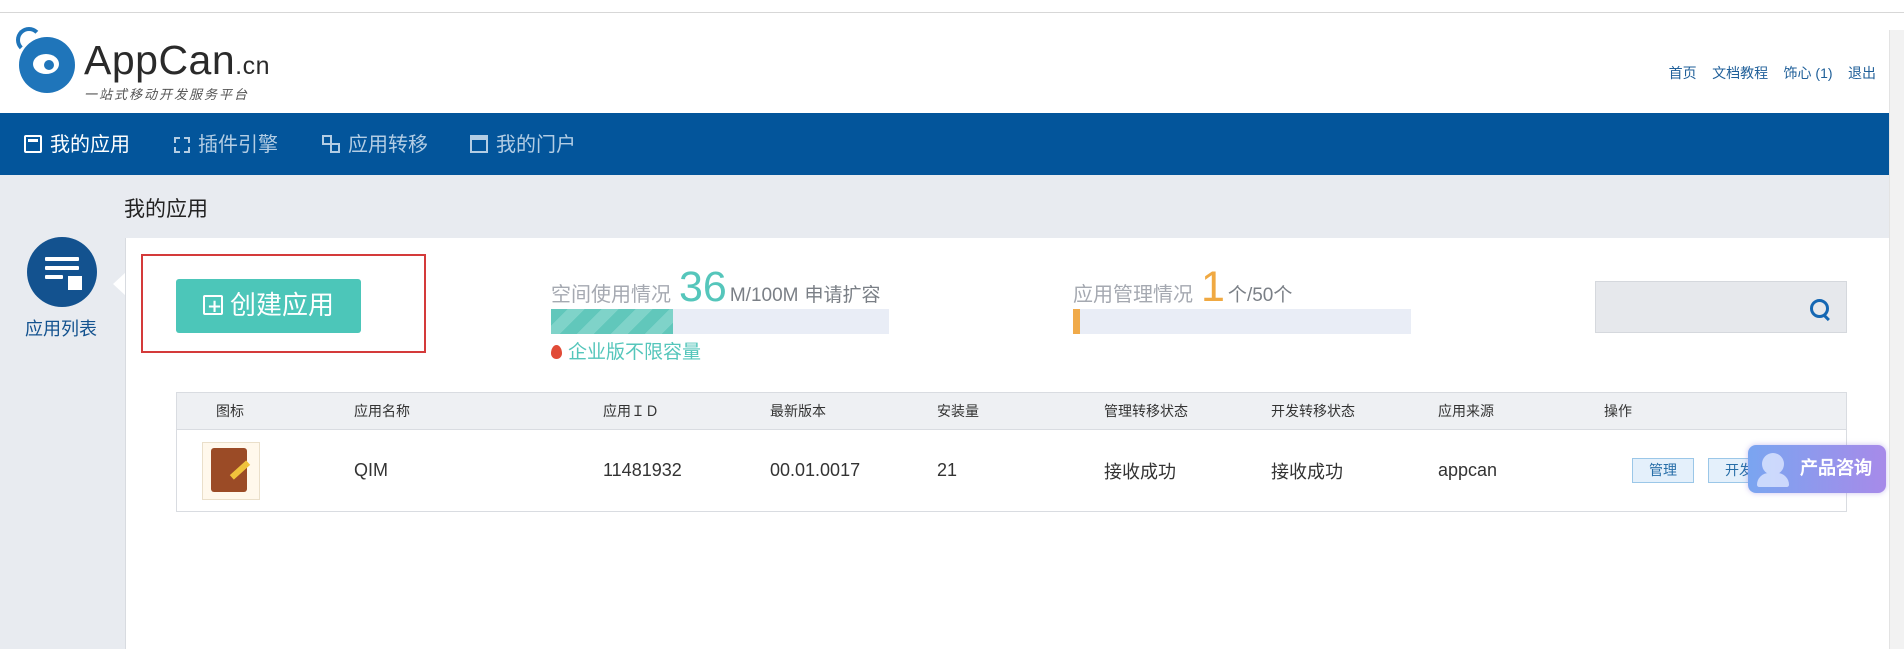 The width and height of the screenshot is (1904, 649). What do you see at coordinates (1313, 411) in the screenshot?
I see `header-dev-status: 开发转移状态` at bounding box center [1313, 411].